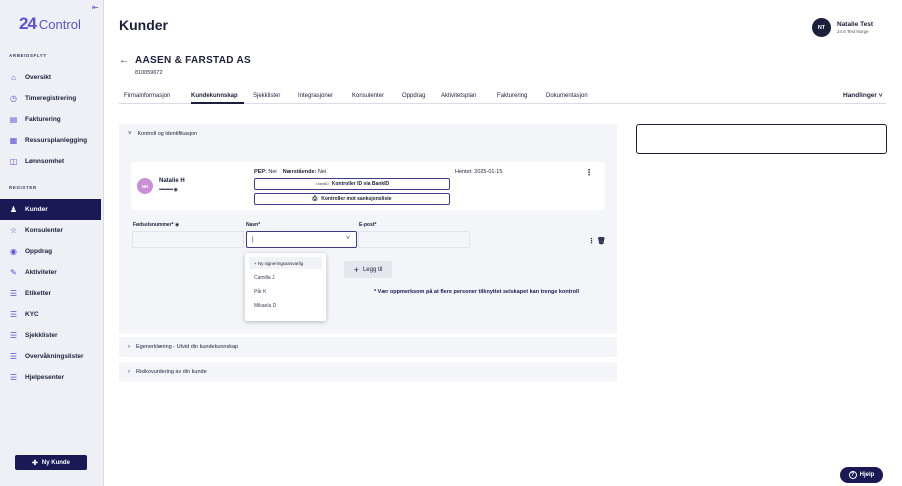 This screenshot has width=902, height=486. What do you see at coordinates (39, 251) in the screenshot?
I see `sidebar-item-label: Oppdrag` at bounding box center [39, 251].